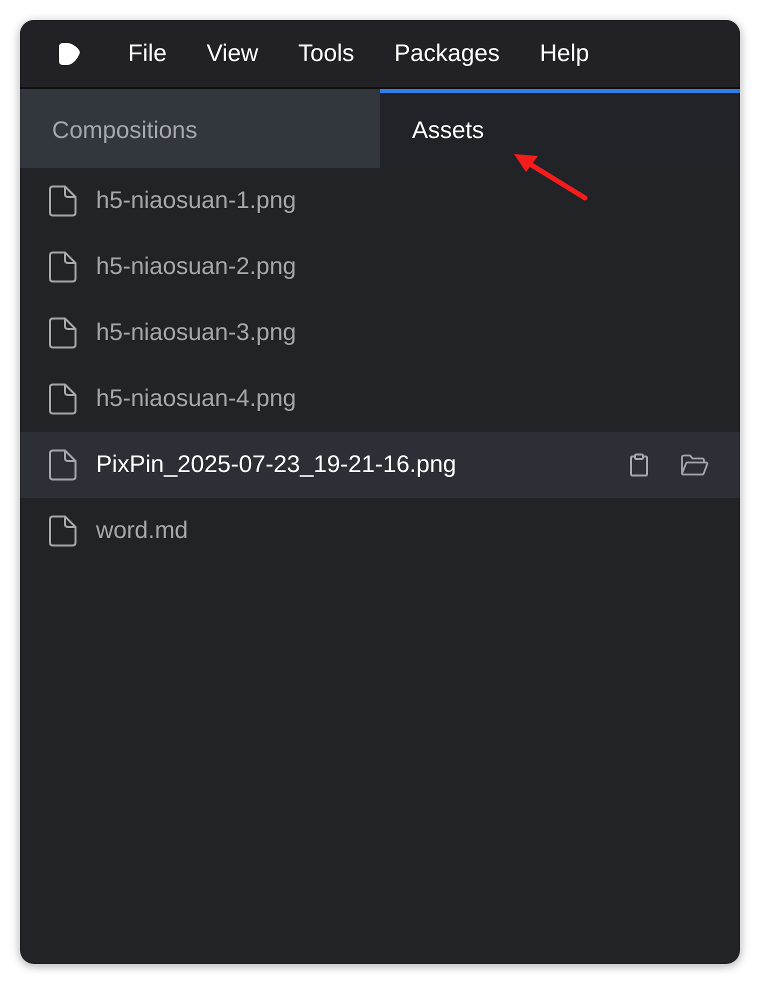 The image size is (760, 984). I want to click on tab: Assets, so click(560, 128).